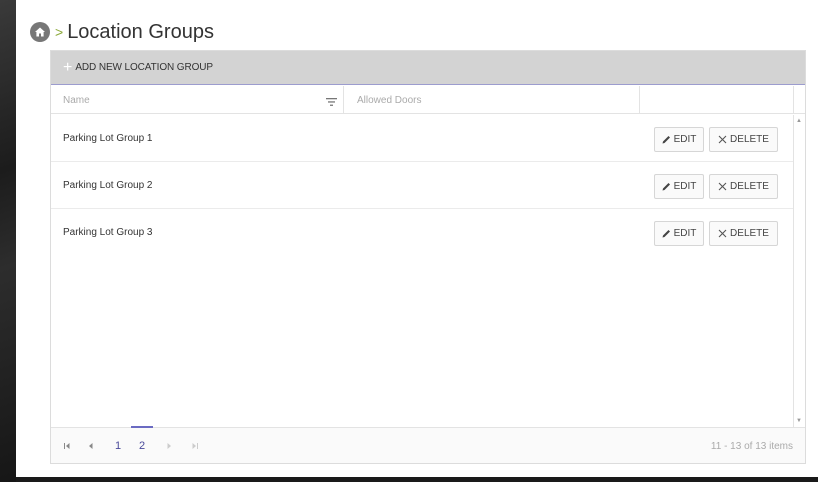  I want to click on page-title: Location Groups, so click(140, 31).